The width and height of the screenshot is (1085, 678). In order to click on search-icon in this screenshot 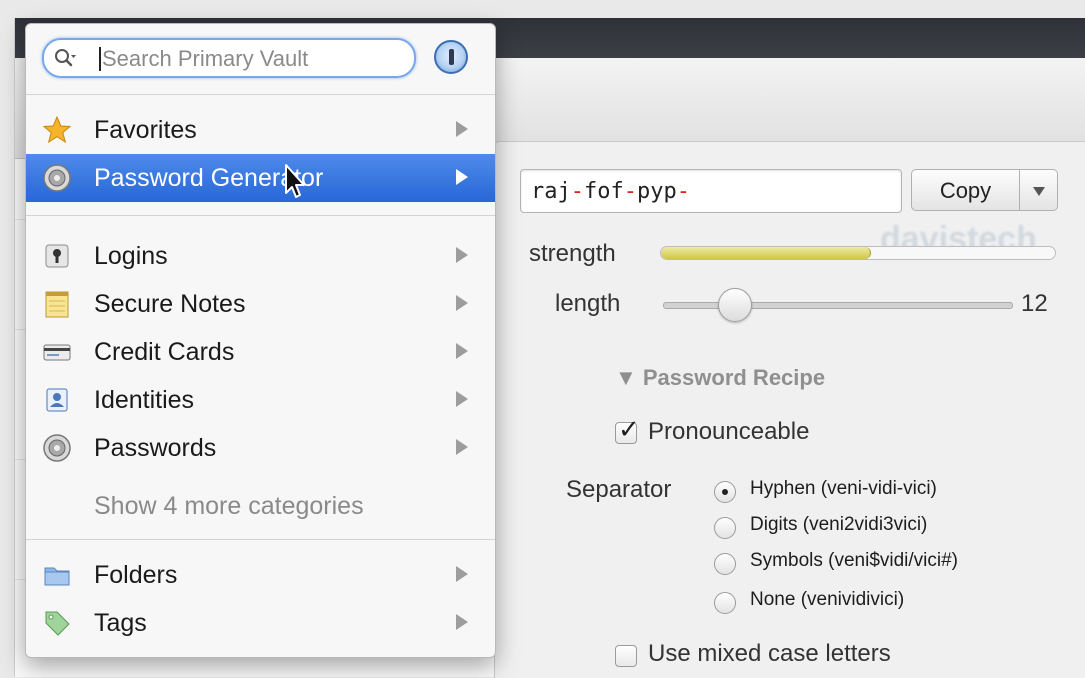, I will do `click(65, 58)`.